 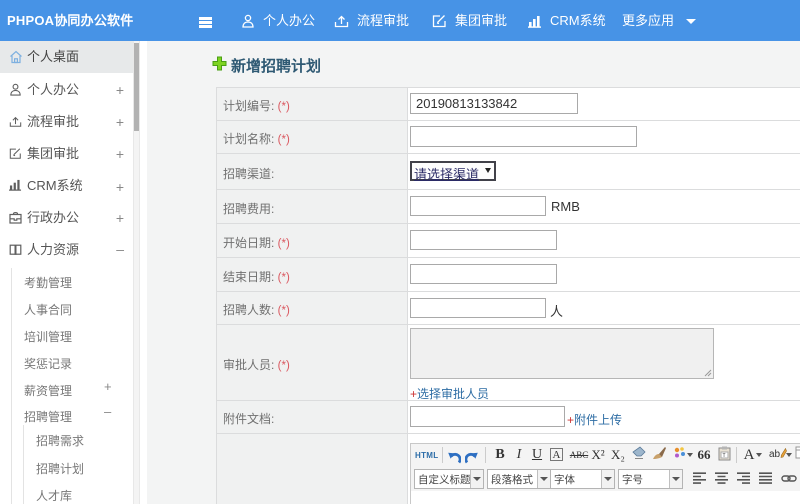 I want to click on svg-text: T, so click(x=723, y=456).